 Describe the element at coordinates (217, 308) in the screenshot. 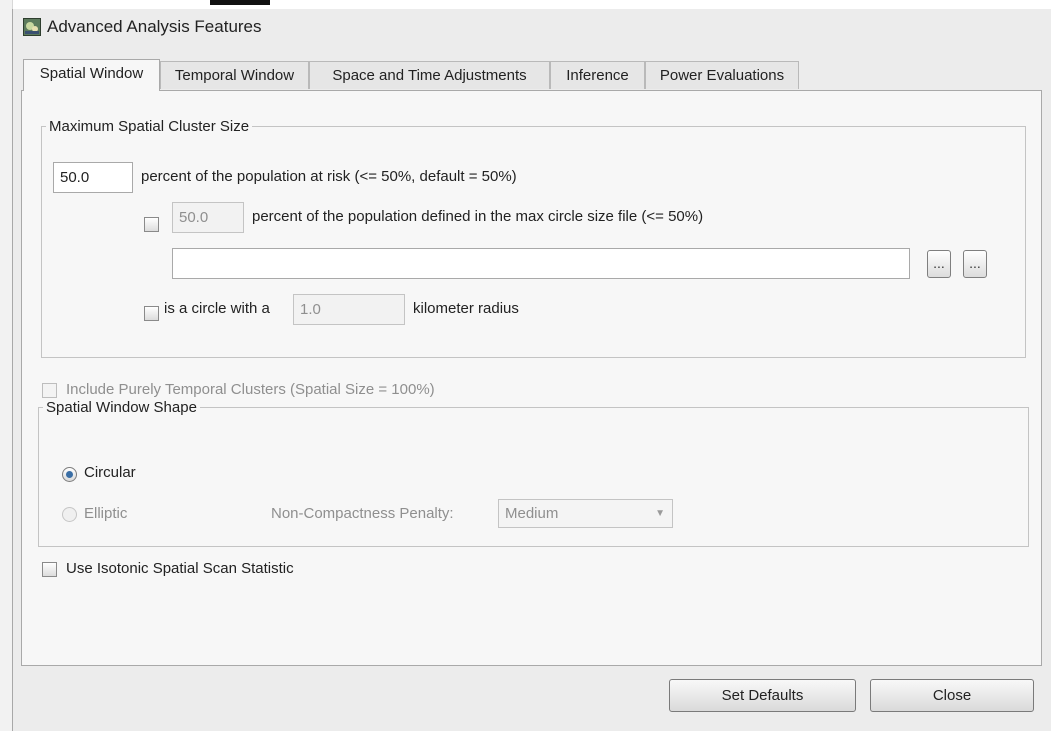

I see `radius-prefix-label: is a circle with a` at that location.